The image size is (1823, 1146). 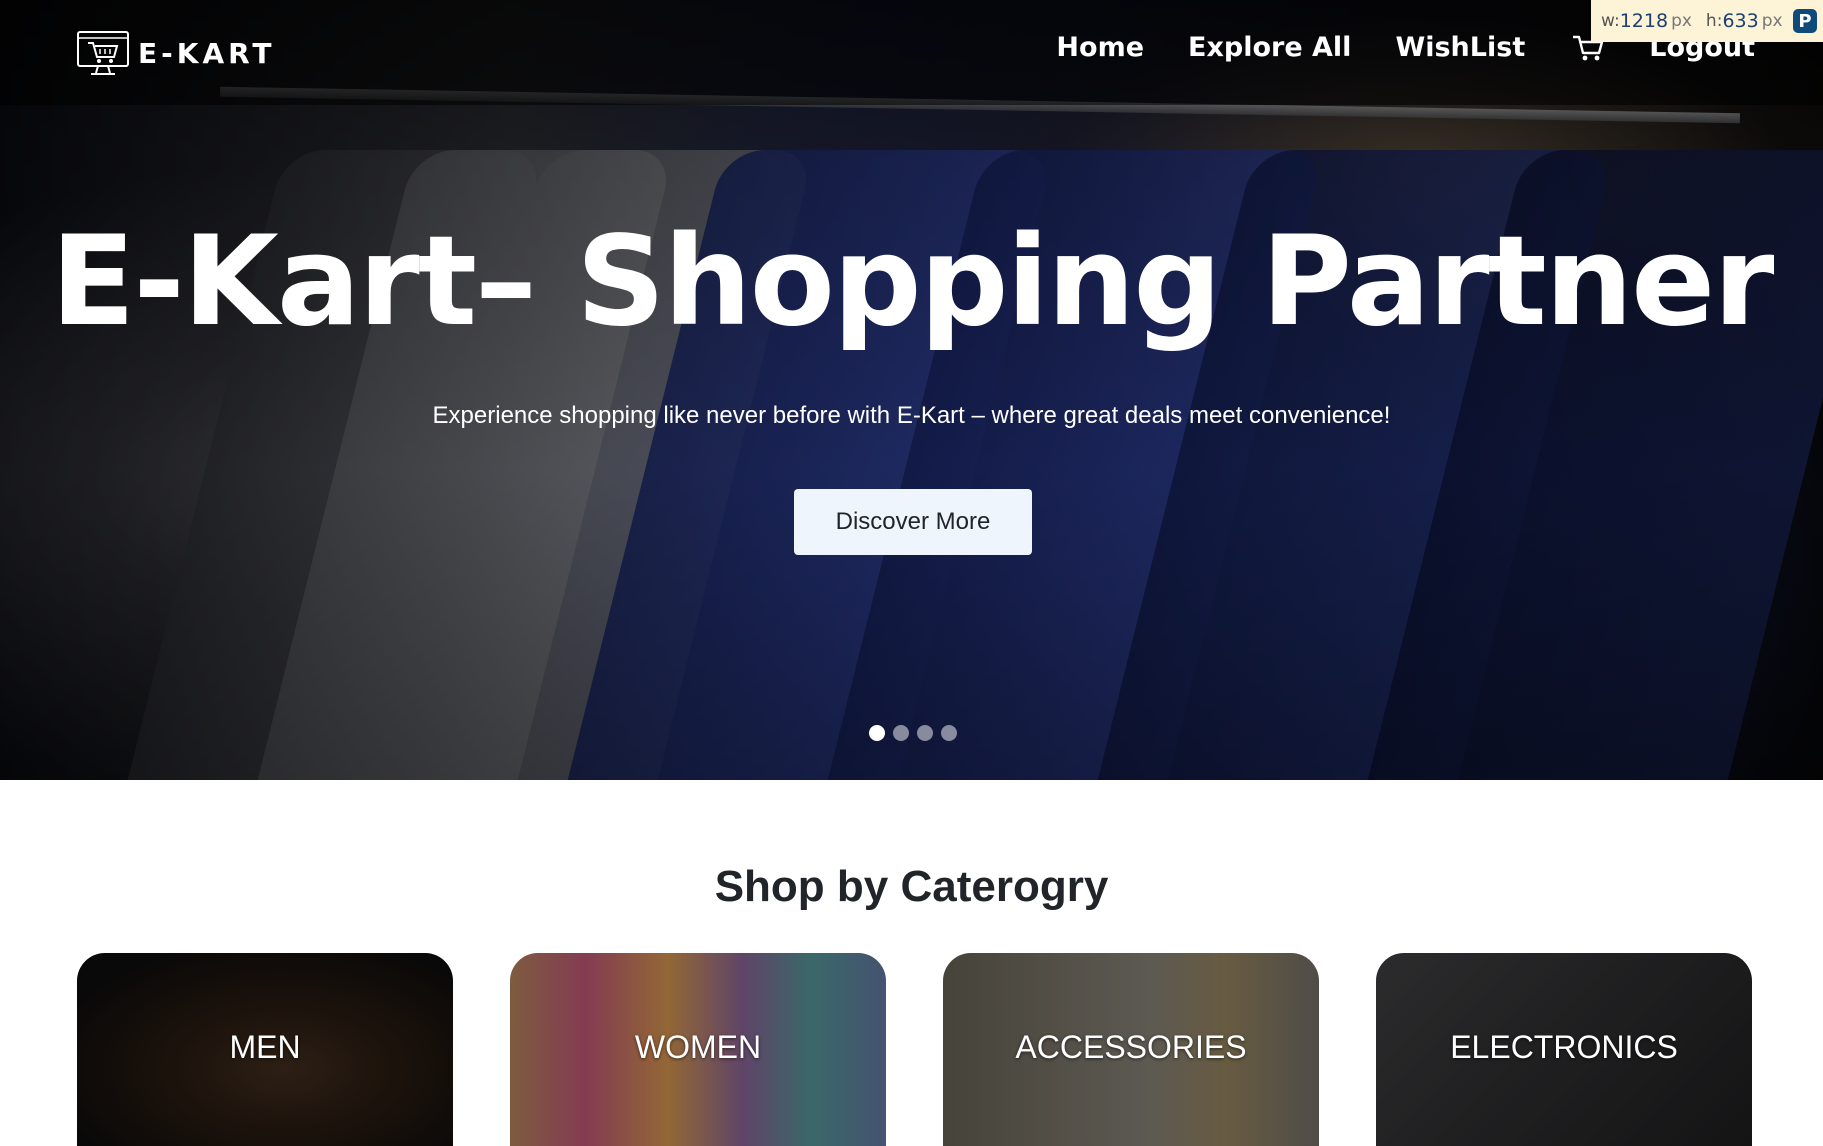 I want to click on dims-w-unit: px, so click(x=1681, y=21).